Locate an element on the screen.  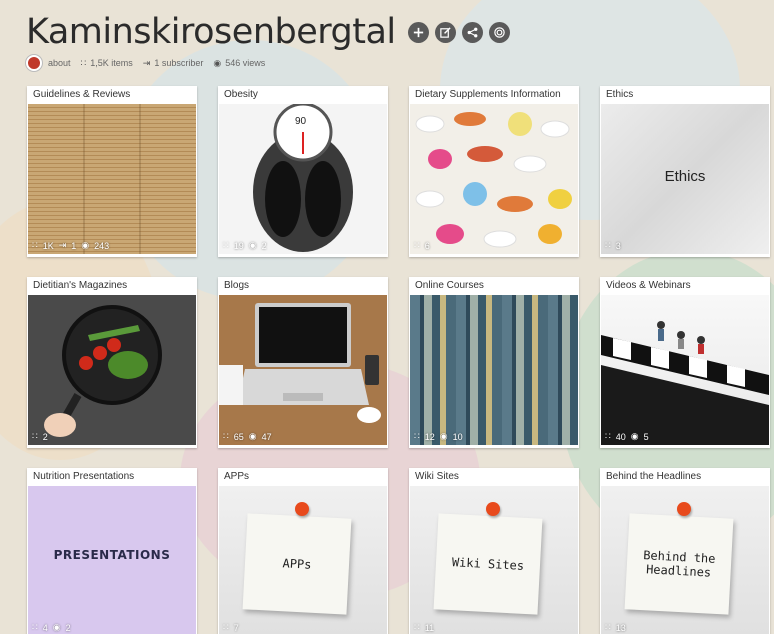
about-label: about is located at coordinates (59, 63).